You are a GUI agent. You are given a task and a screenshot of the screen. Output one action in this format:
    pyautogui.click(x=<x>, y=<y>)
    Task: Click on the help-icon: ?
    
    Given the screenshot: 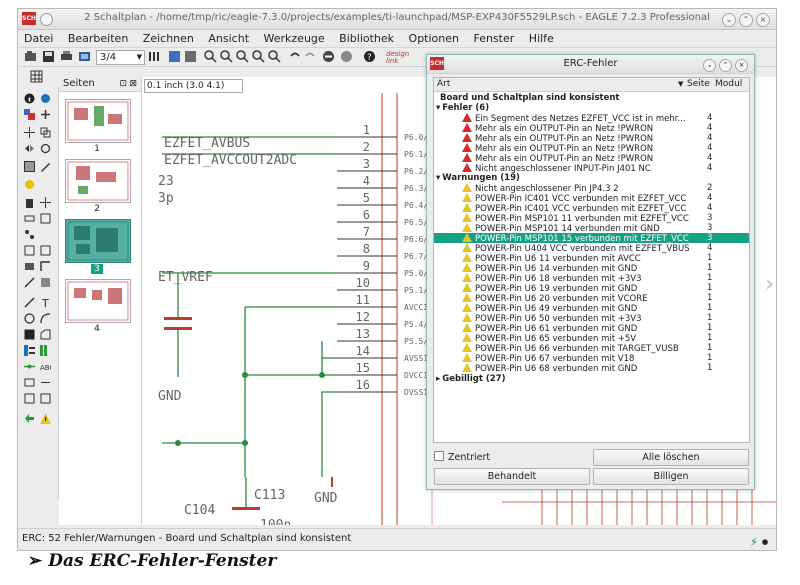 What is the action you would take?
    pyautogui.click(x=369, y=56)
    